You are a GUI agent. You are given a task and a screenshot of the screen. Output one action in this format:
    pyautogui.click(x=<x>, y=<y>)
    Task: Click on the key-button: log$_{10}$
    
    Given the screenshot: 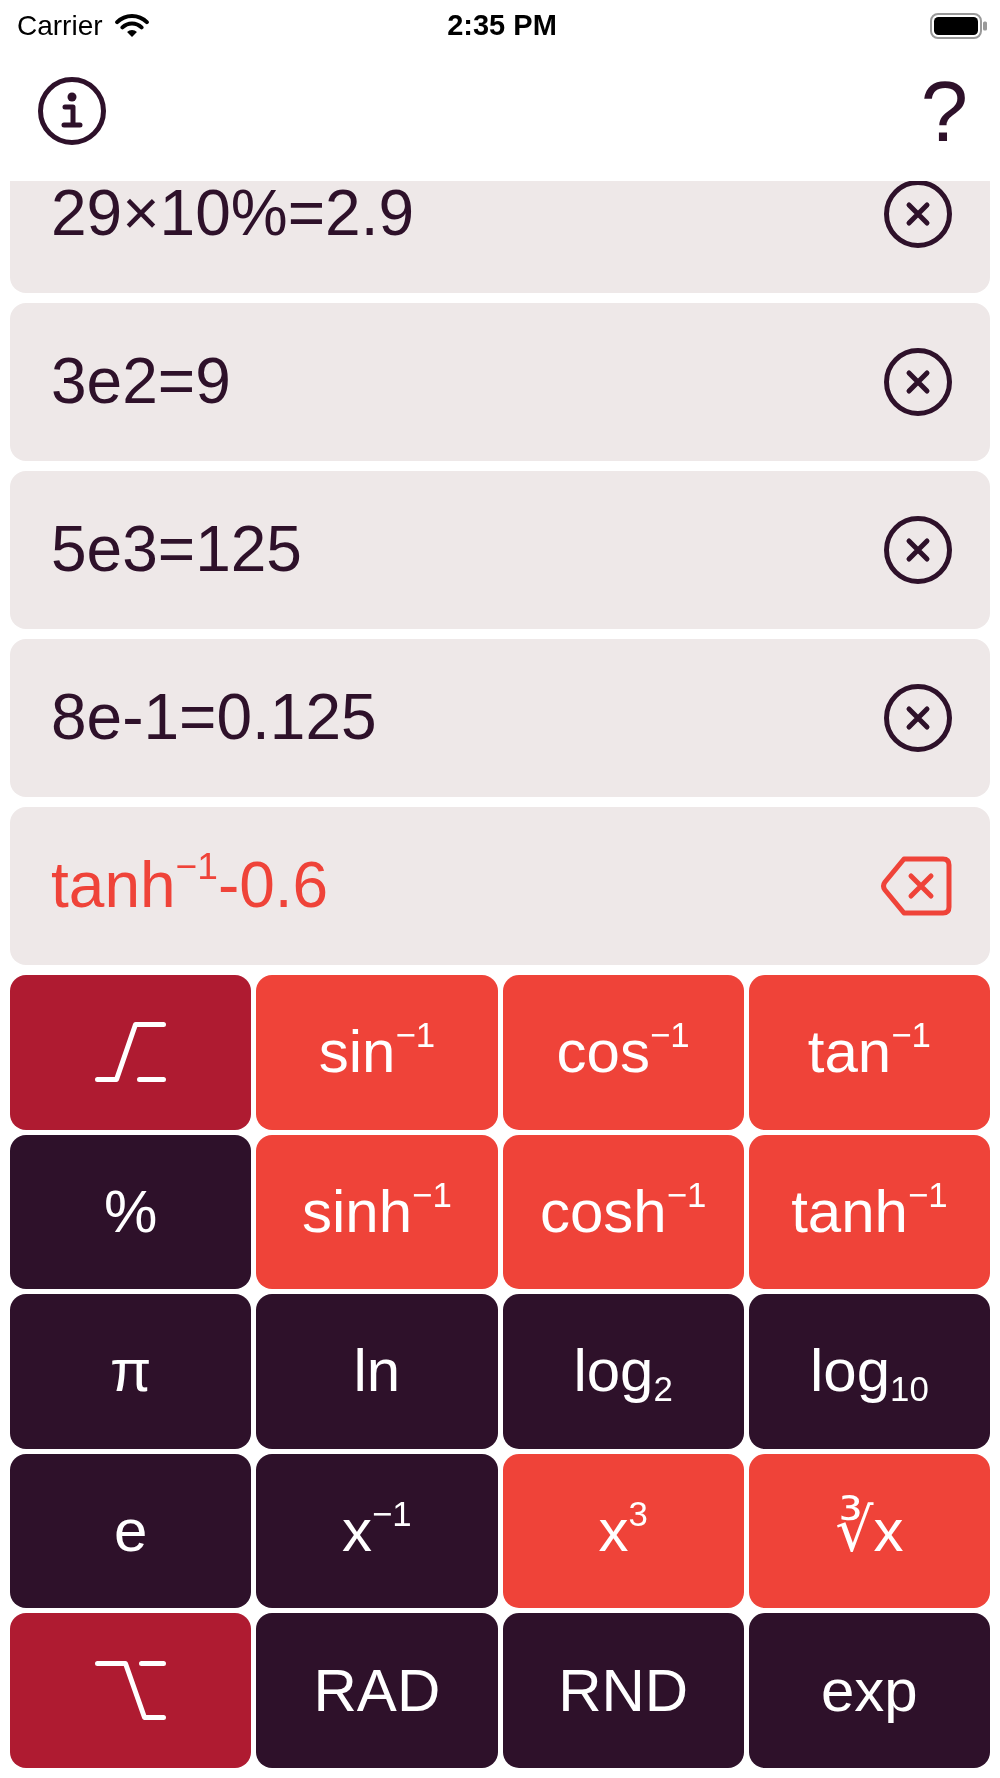 What is the action you would take?
    pyautogui.click(x=869, y=1371)
    